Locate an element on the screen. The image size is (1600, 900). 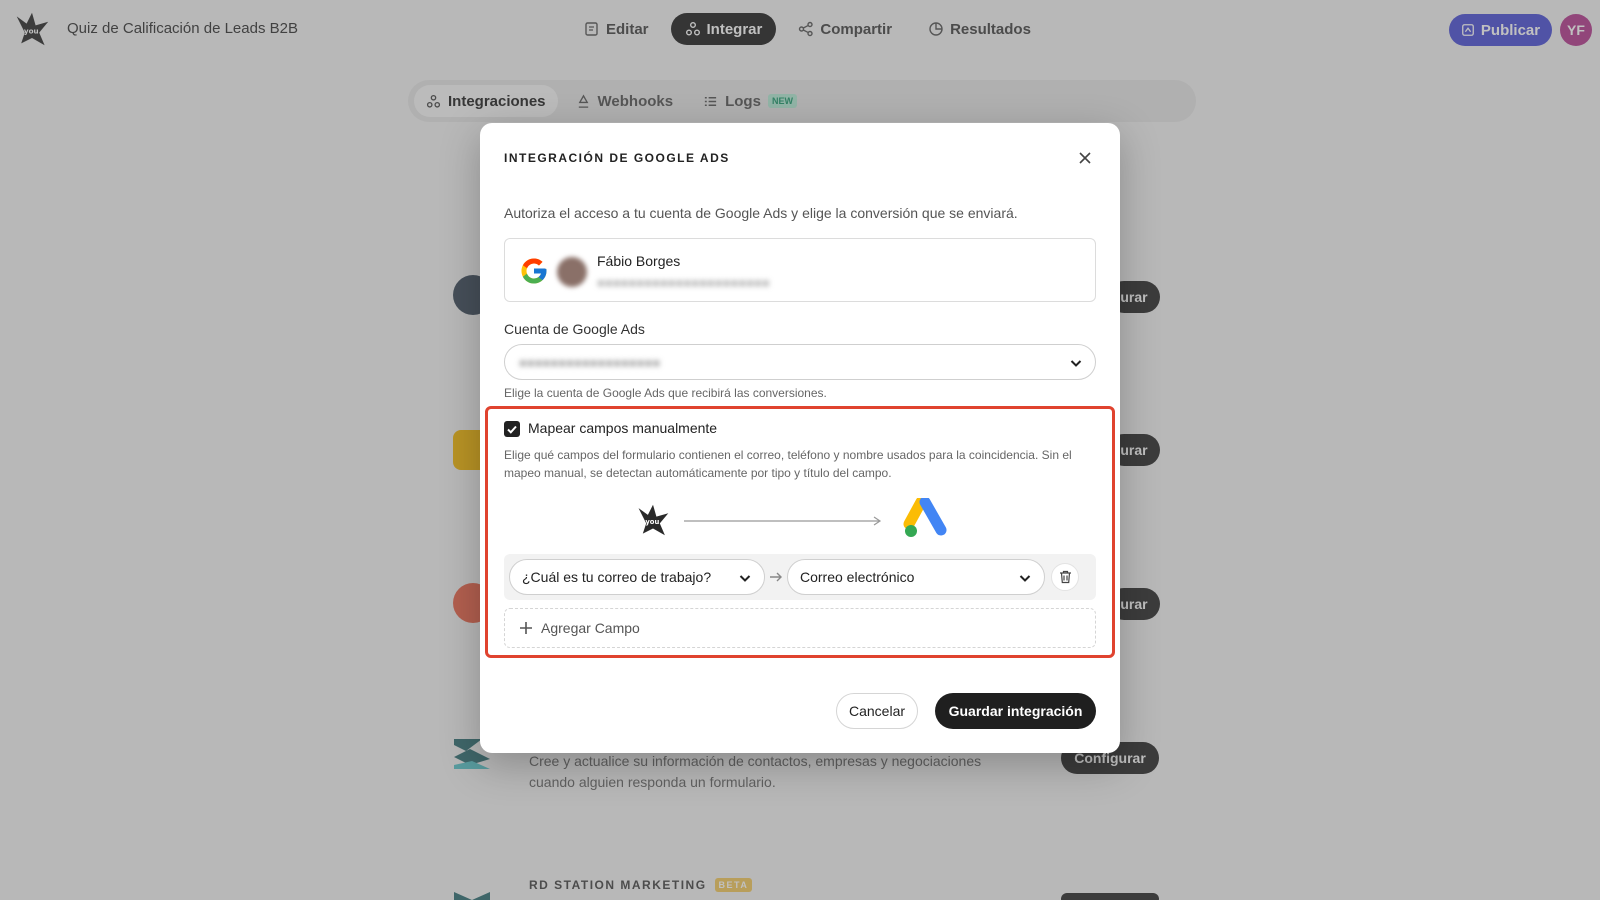
ads-account-select: ●●●●●●●●●●●●●●●●●● is located at coordinates (800, 362).